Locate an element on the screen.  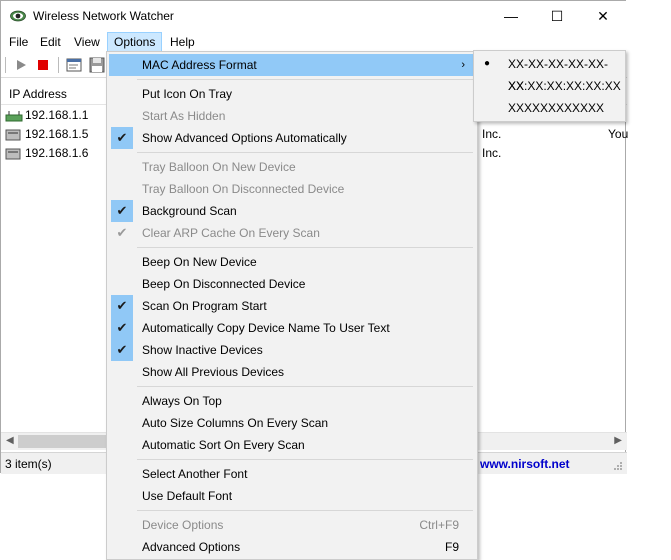
menu-item-label: Start As Hidden is located at coordinates (184, 116).